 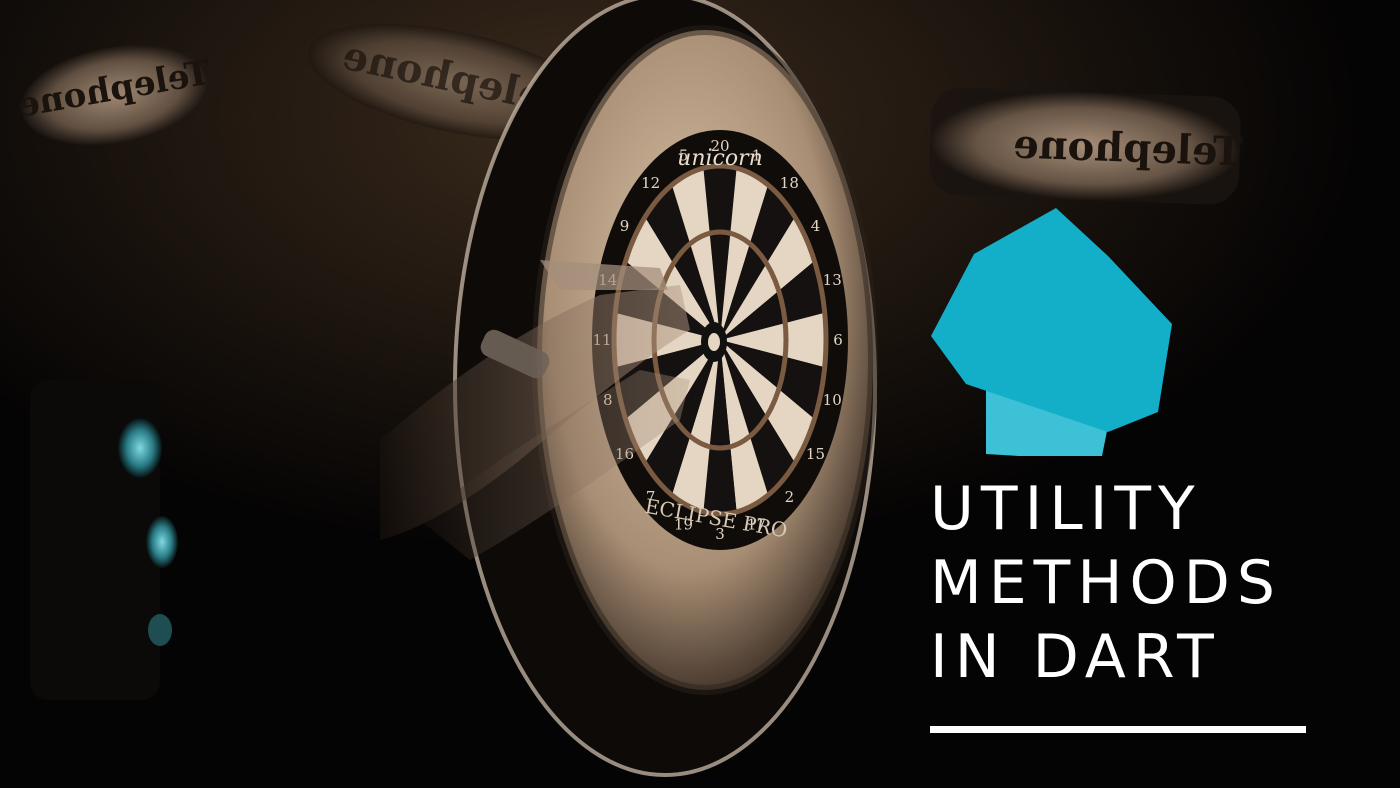 What do you see at coordinates (816, 226) in the screenshot?
I see `board-number: 4` at bounding box center [816, 226].